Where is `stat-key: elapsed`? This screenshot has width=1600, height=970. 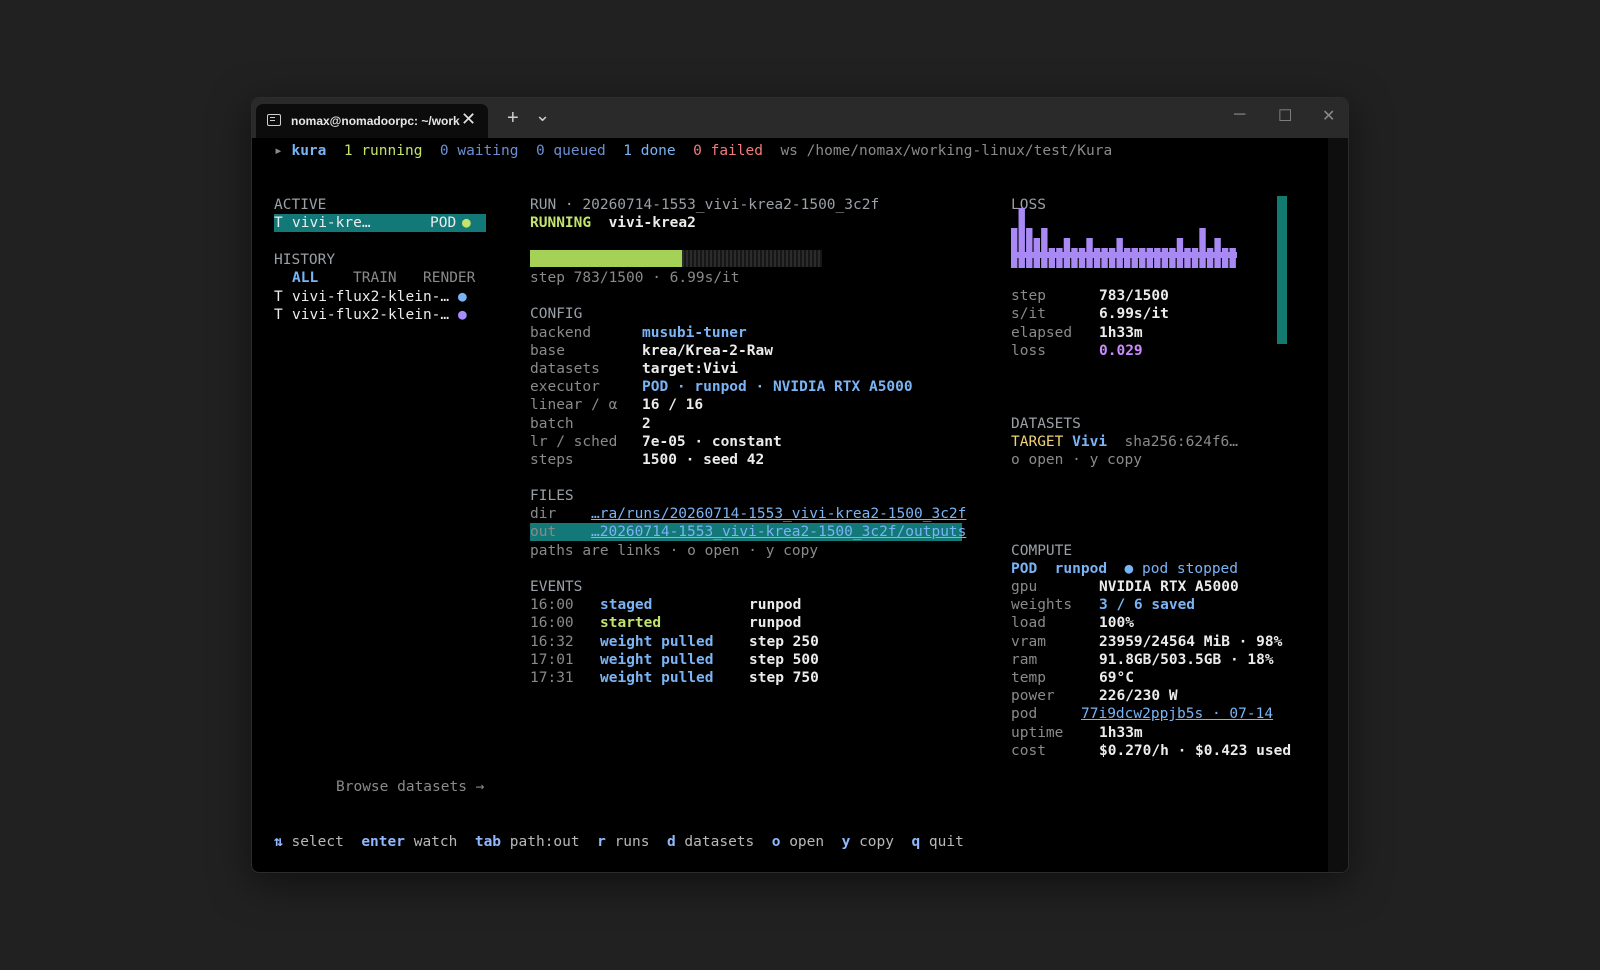 stat-key: elapsed is located at coordinates (1042, 333).